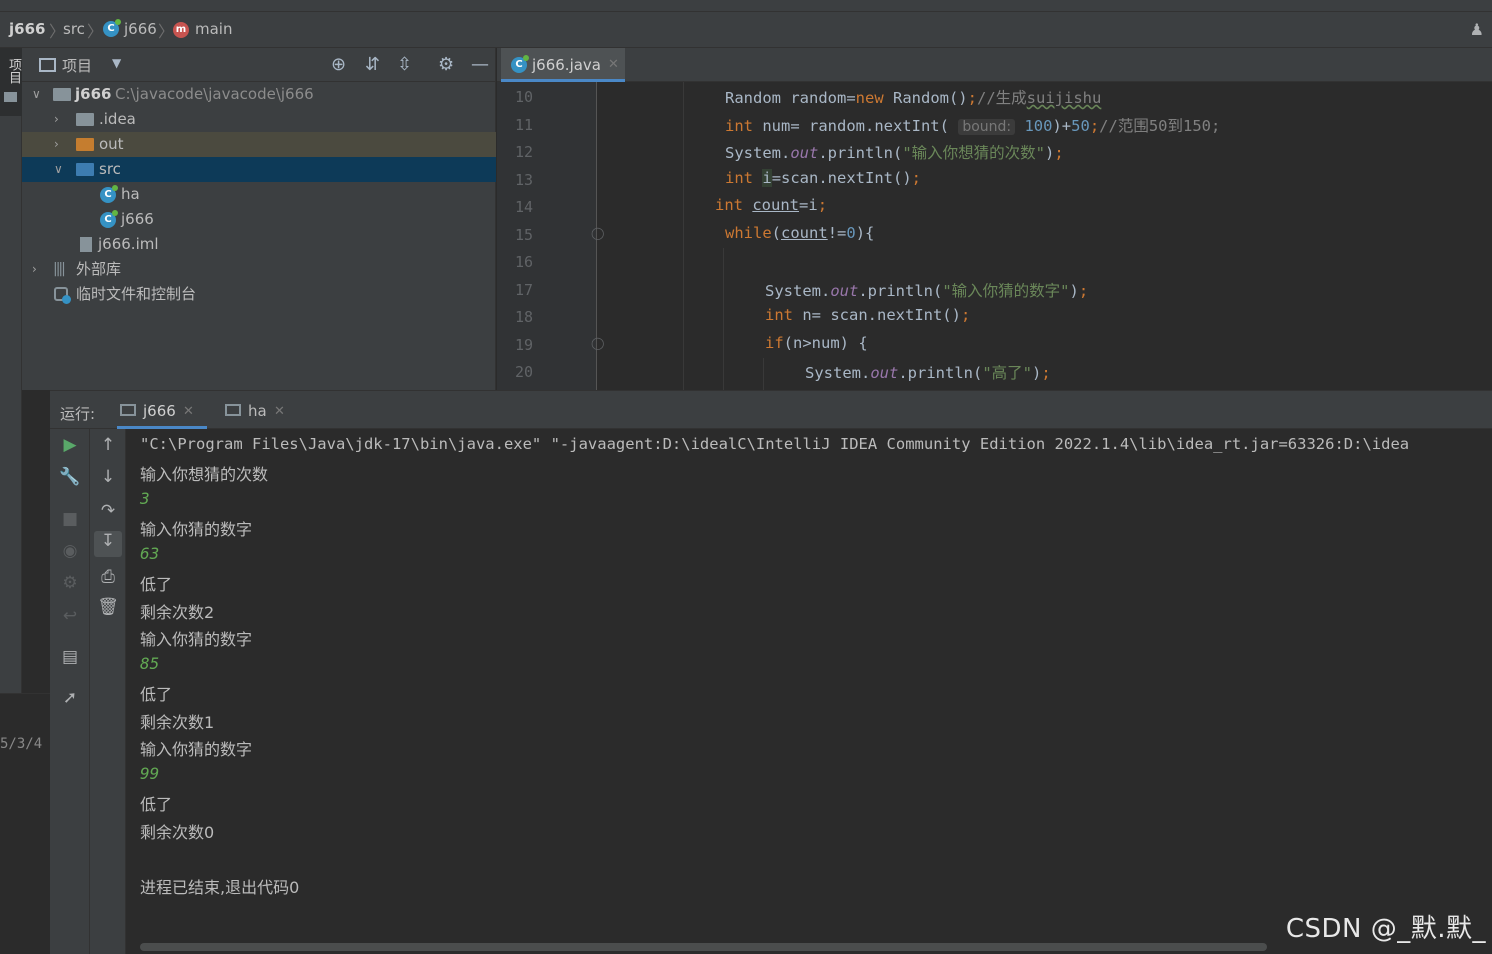 The height and width of the screenshot is (954, 1492). What do you see at coordinates (523, 180) in the screenshot?
I see `line-number: 13` at bounding box center [523, 180].